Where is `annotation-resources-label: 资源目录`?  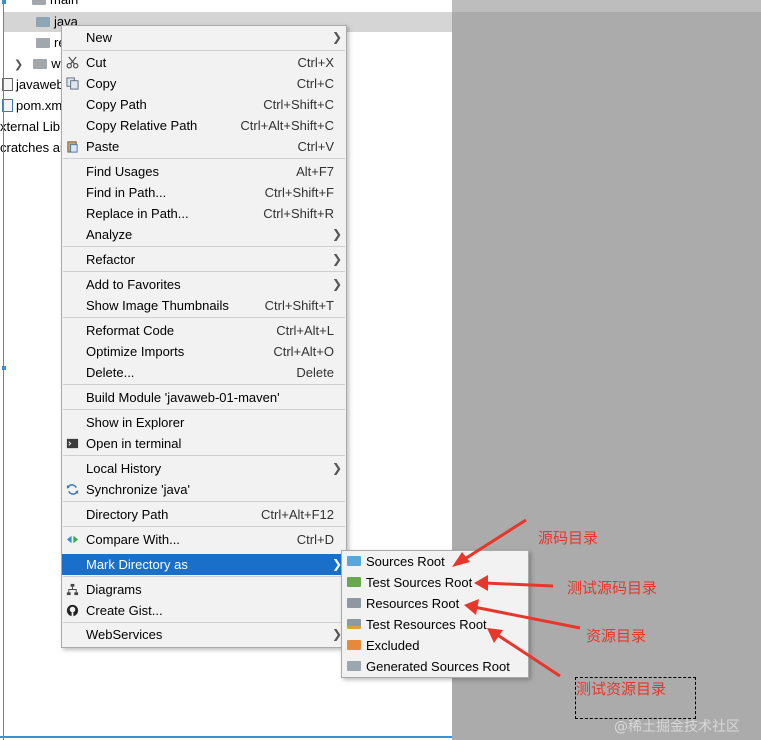 annotation-resources-label: 资源目录 is located at coordinates (616, 636).